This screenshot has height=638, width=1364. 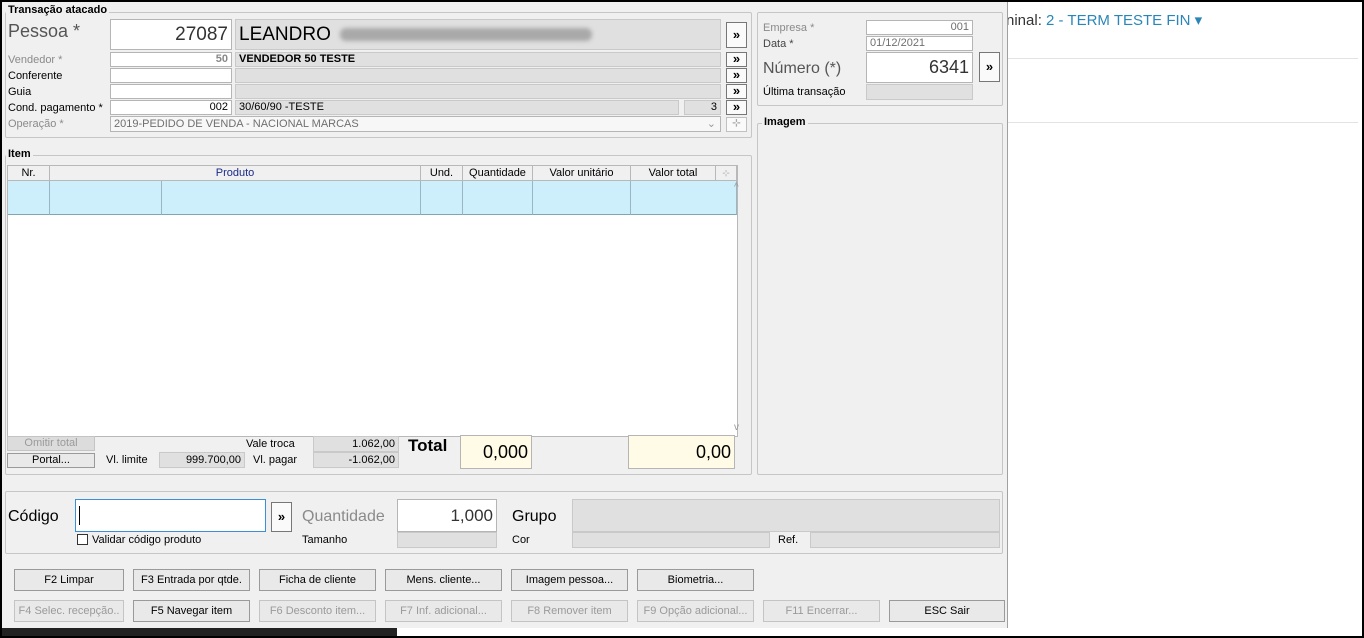 What do you see at coordinates (69, 611) in the screenshot?
I see `f4-selec-recepcao-button: F4 Selec. recepção..` at bounding box center [69, 611].